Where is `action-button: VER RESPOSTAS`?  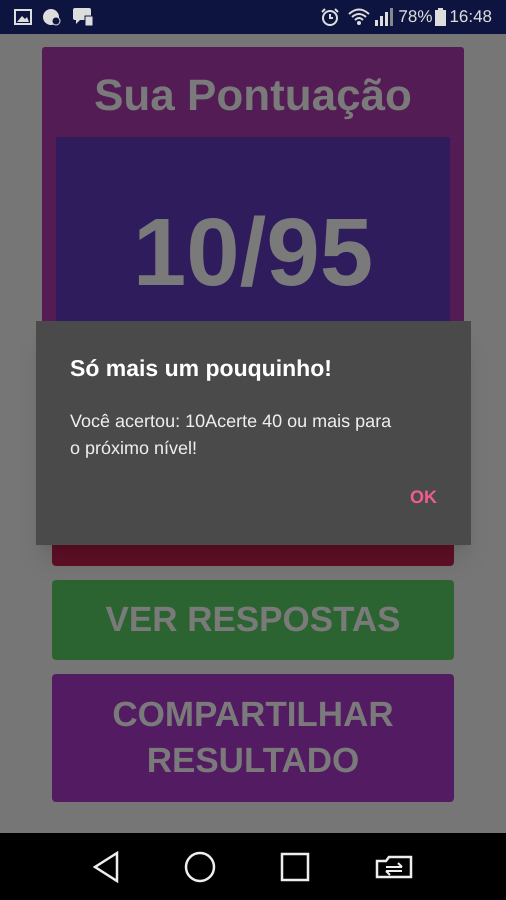 action-button: VER RESPOSTAS is located at coordinates (253, 620).